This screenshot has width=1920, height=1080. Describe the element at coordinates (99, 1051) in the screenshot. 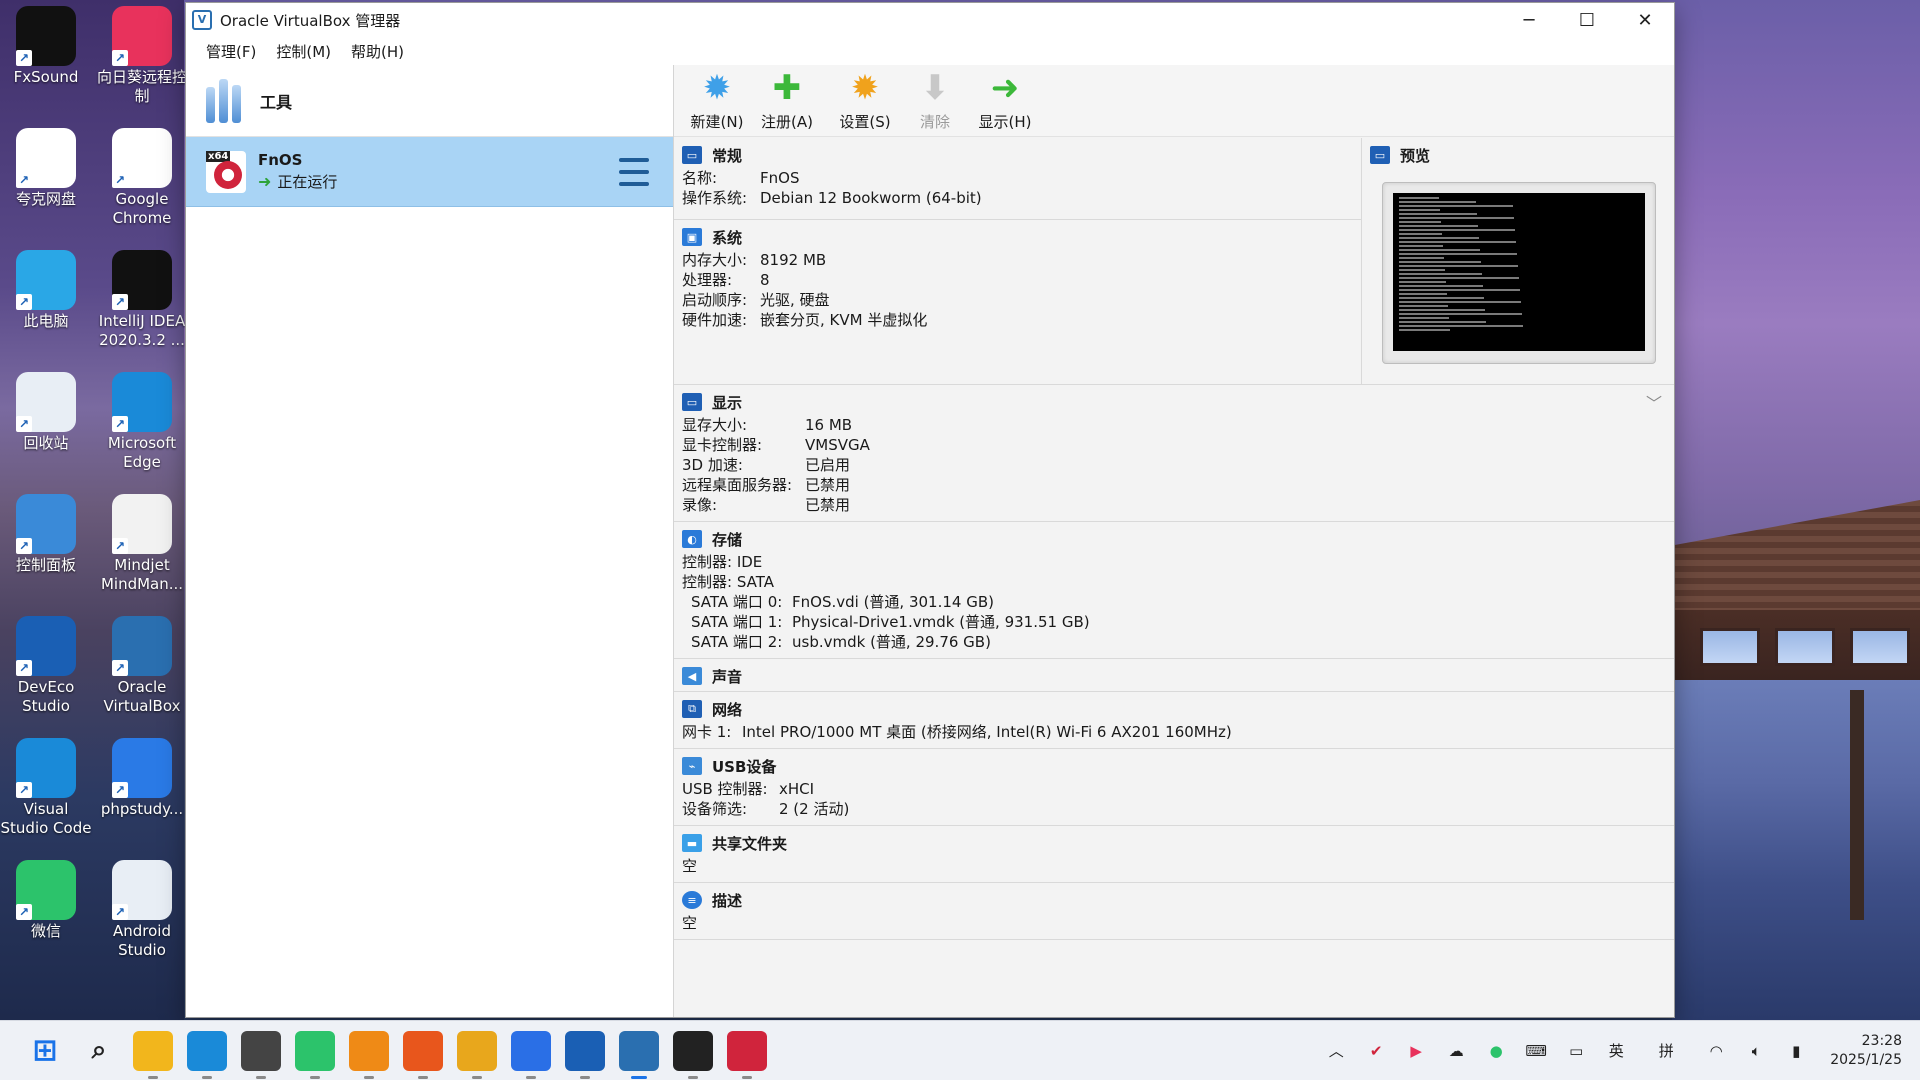

I see `search-icon: ⌕` at that location.